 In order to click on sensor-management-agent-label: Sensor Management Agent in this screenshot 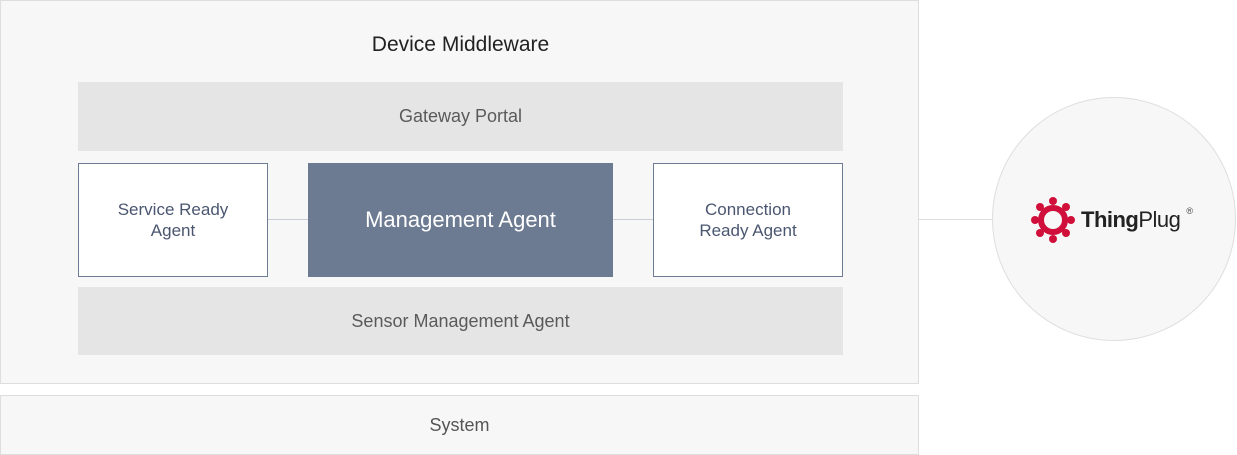, I will do `click(460, 320)`.